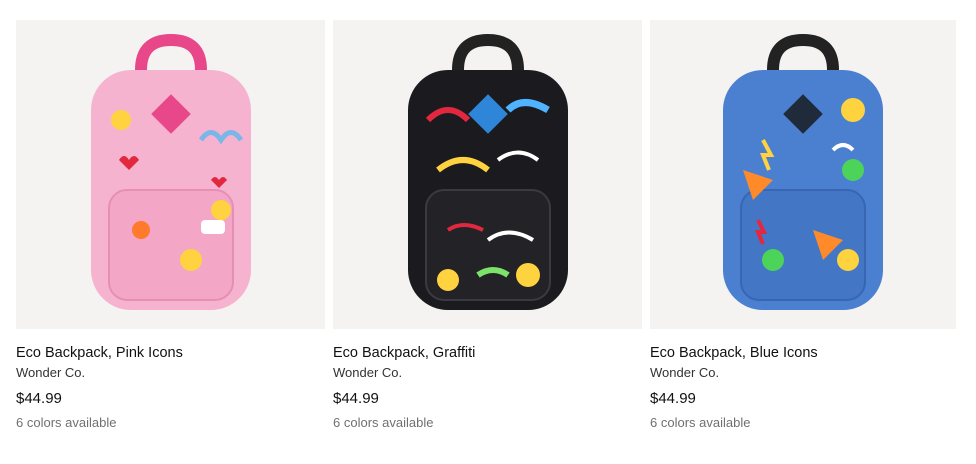 The image size is (976, 464). I want to click on product-name: Eco Backpack, Blue Icons, so click(803, 353).